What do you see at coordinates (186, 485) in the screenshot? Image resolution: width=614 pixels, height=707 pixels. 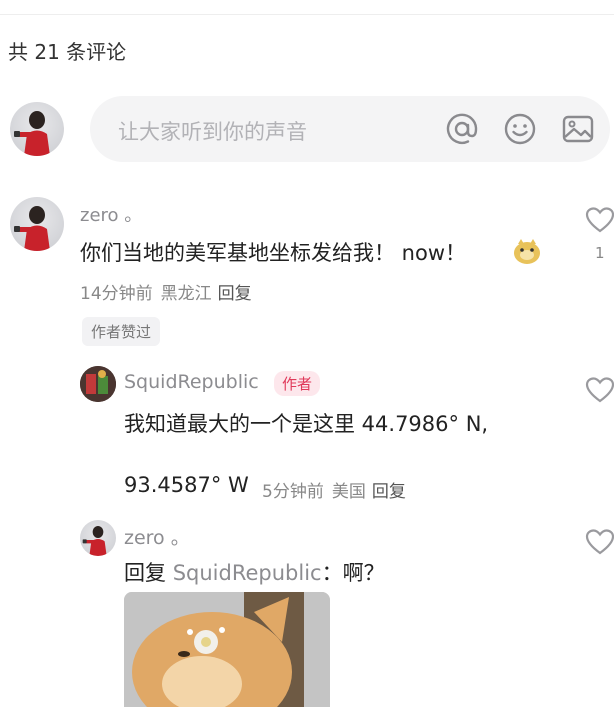 I see `reply-text-line2: 93.4587° W` at bounding box center [186, 485].